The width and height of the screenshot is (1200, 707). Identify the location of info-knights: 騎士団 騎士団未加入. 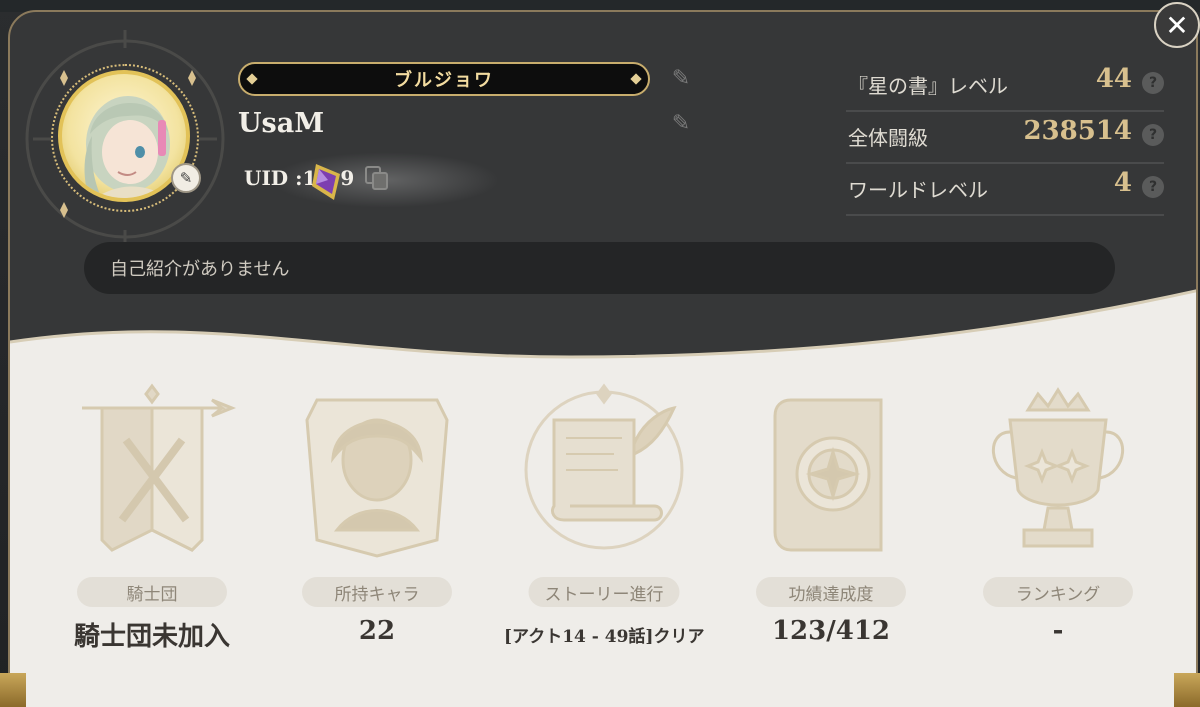
(152, 525).